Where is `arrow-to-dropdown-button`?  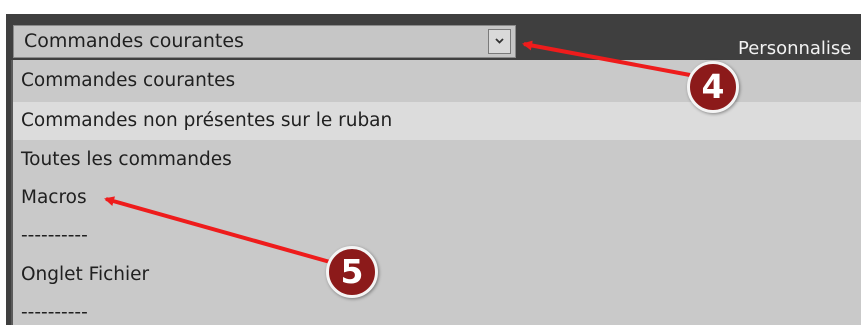
arrow-to-dropdown-button is located at coordinates (606, 58).